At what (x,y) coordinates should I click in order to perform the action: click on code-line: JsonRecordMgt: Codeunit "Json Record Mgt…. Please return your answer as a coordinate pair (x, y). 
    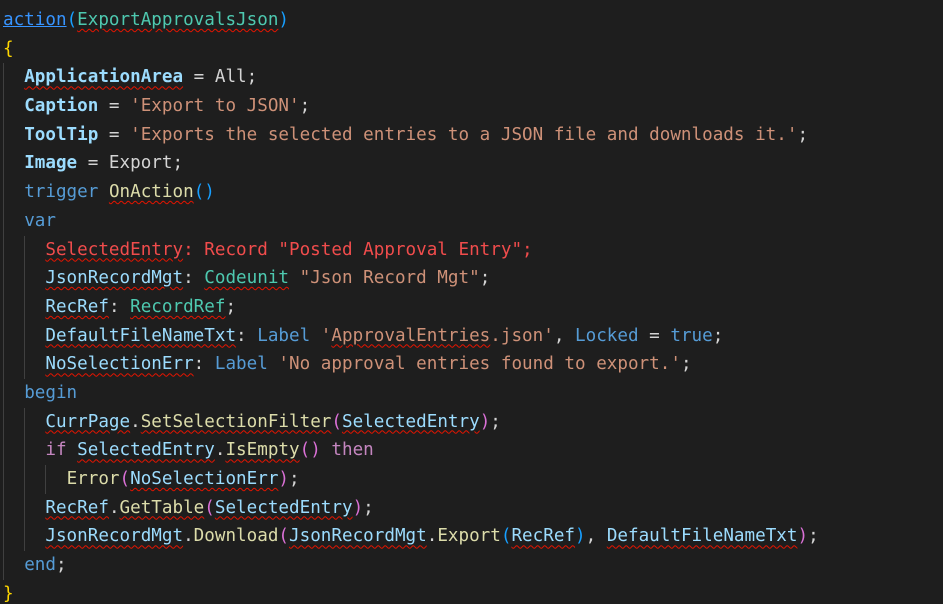
    Looking at the image, I should click on (471, 278).